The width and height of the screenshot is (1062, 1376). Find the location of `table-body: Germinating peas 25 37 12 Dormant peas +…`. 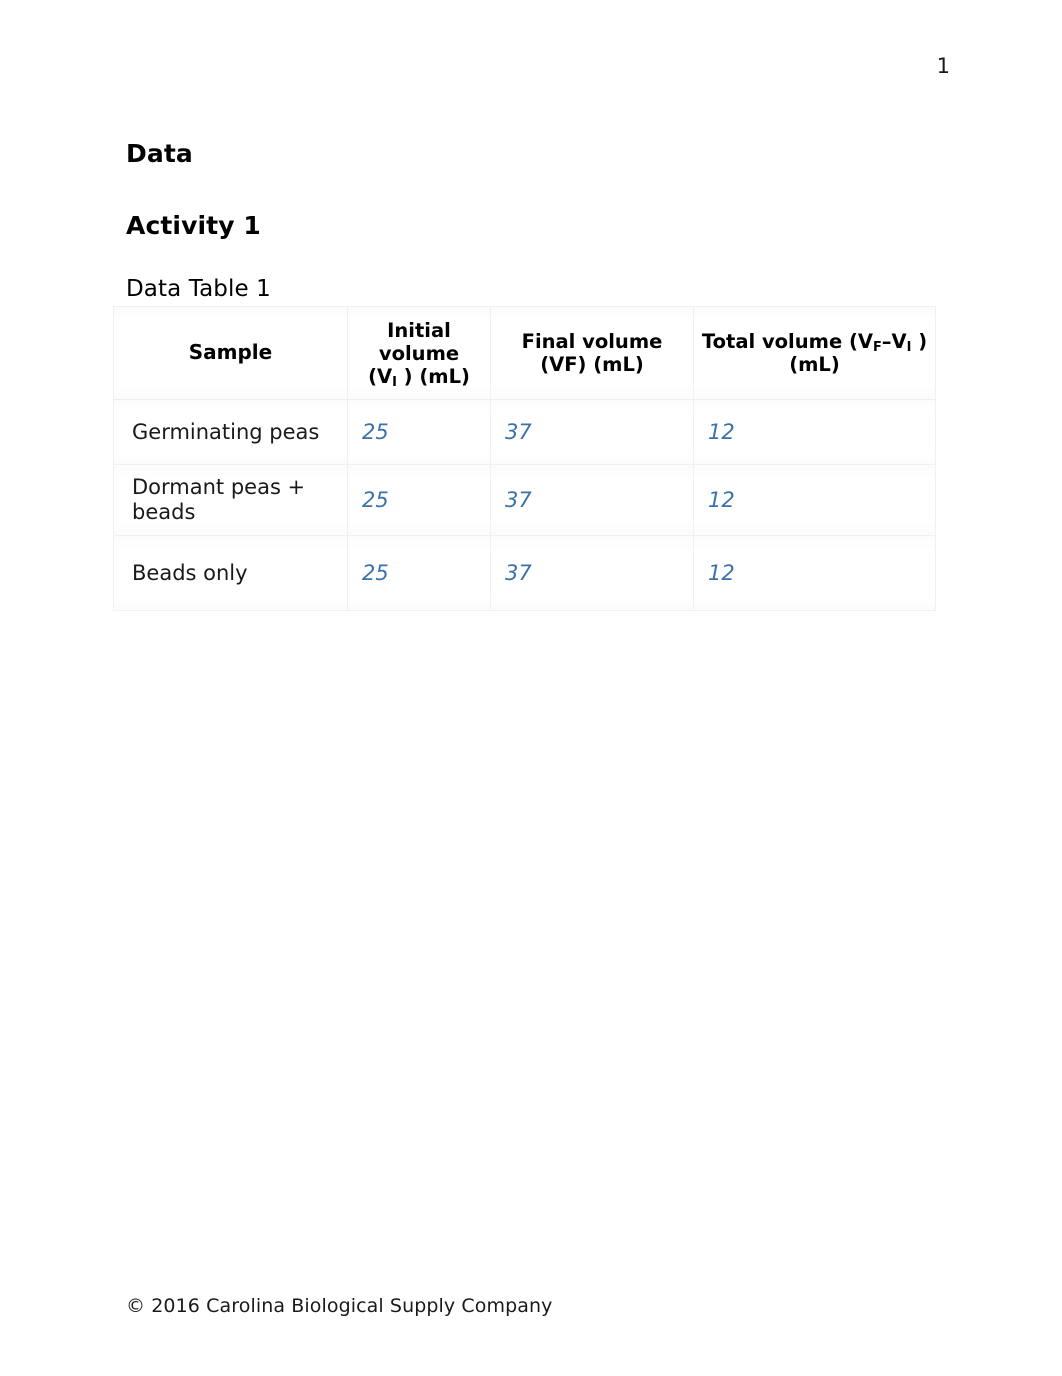

table-body: Germinating peas 25 37 12 Dormant peas +… is located at coordinates (524, 505).